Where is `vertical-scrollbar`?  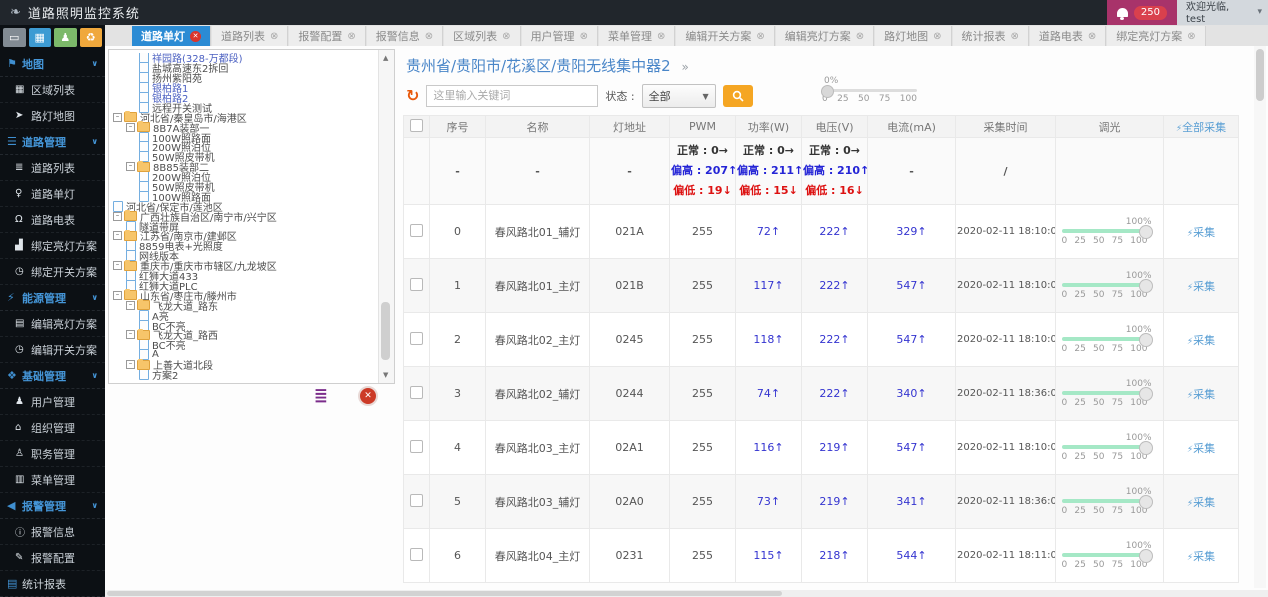
vertical-scrollbar is located at coordinates (1260, 317).